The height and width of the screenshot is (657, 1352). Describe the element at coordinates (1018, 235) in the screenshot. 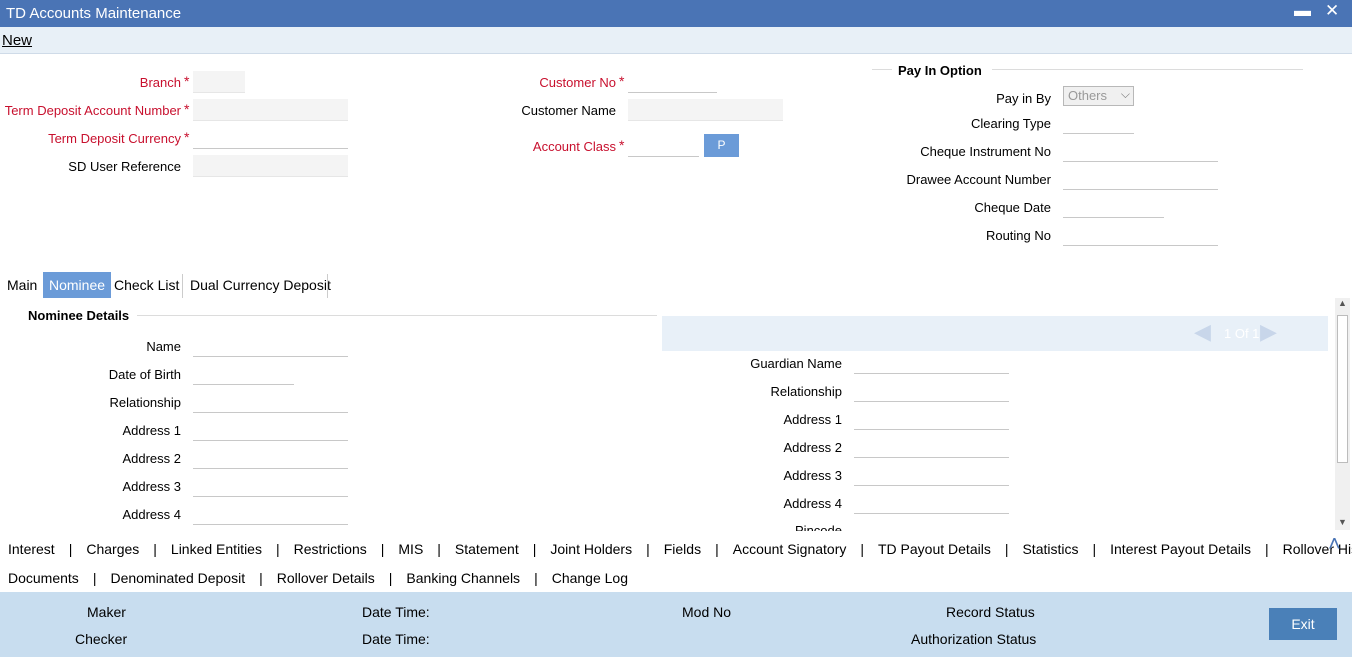

I see `routing-no-label: Routing No` at that location.